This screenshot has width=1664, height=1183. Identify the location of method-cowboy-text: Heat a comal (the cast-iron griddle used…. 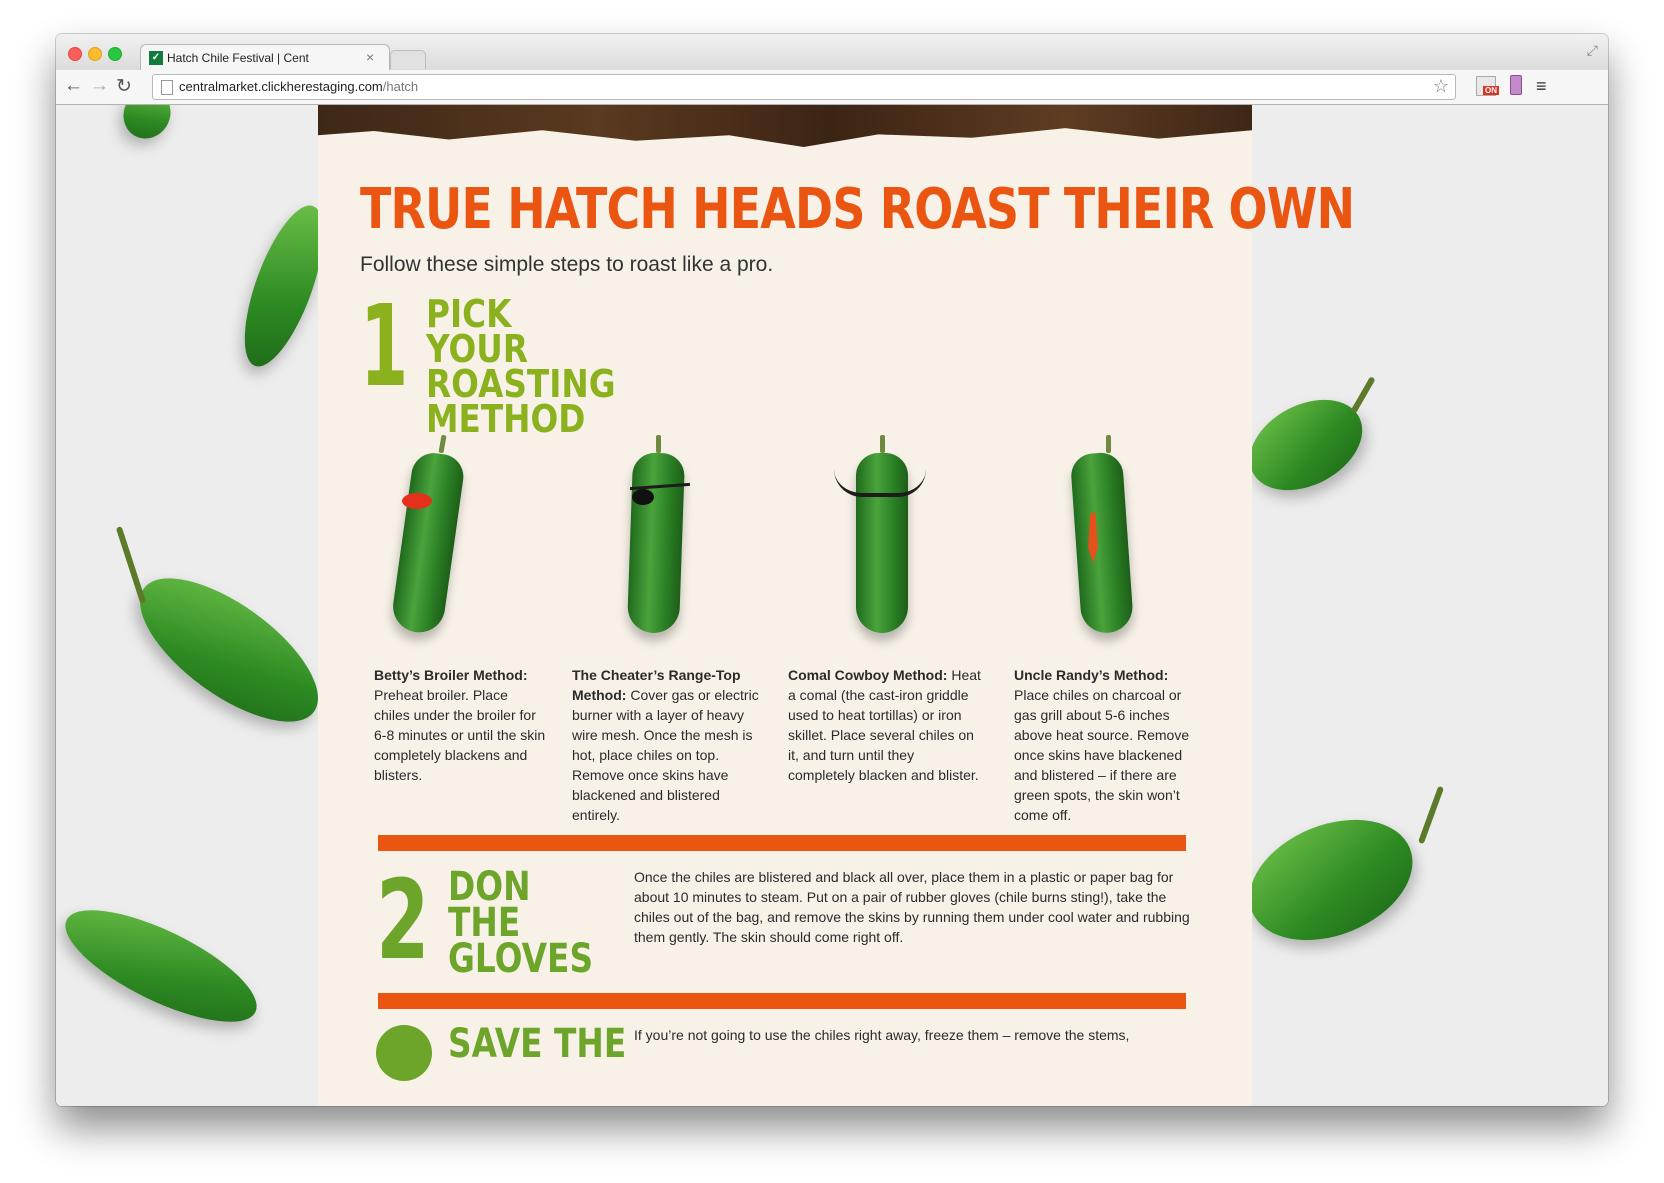
(884, 725).